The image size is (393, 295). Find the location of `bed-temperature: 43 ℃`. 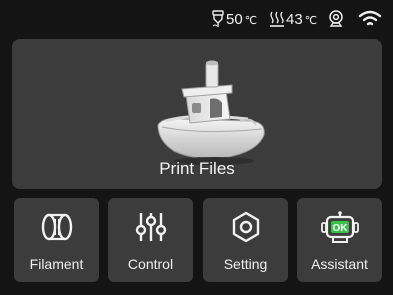

bed-temperature: 43 ℃ is located at coordinates (293, 19).